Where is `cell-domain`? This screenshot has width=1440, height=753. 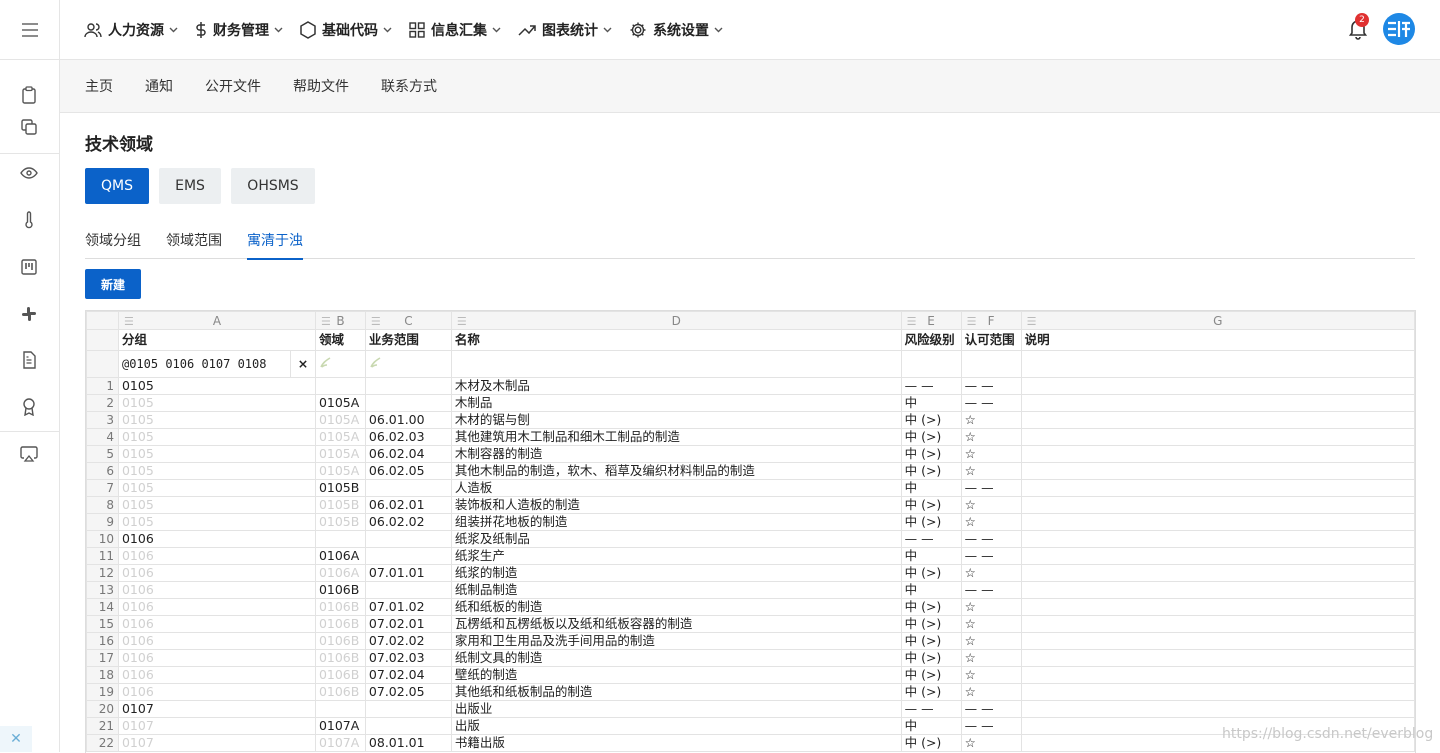
cell-domain is located at coordinates (340, 386).